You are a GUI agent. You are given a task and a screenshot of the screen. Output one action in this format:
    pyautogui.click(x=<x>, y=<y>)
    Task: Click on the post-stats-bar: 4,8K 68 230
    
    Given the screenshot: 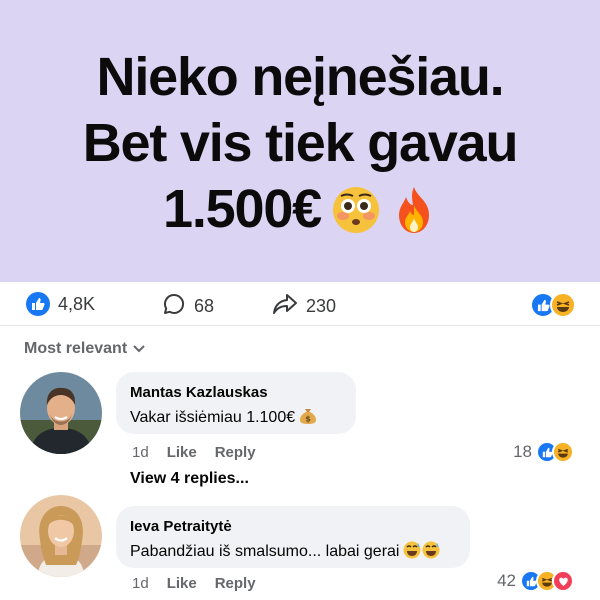 What is the action you would take?
    pyautogui.click(x=300, y=304)
    